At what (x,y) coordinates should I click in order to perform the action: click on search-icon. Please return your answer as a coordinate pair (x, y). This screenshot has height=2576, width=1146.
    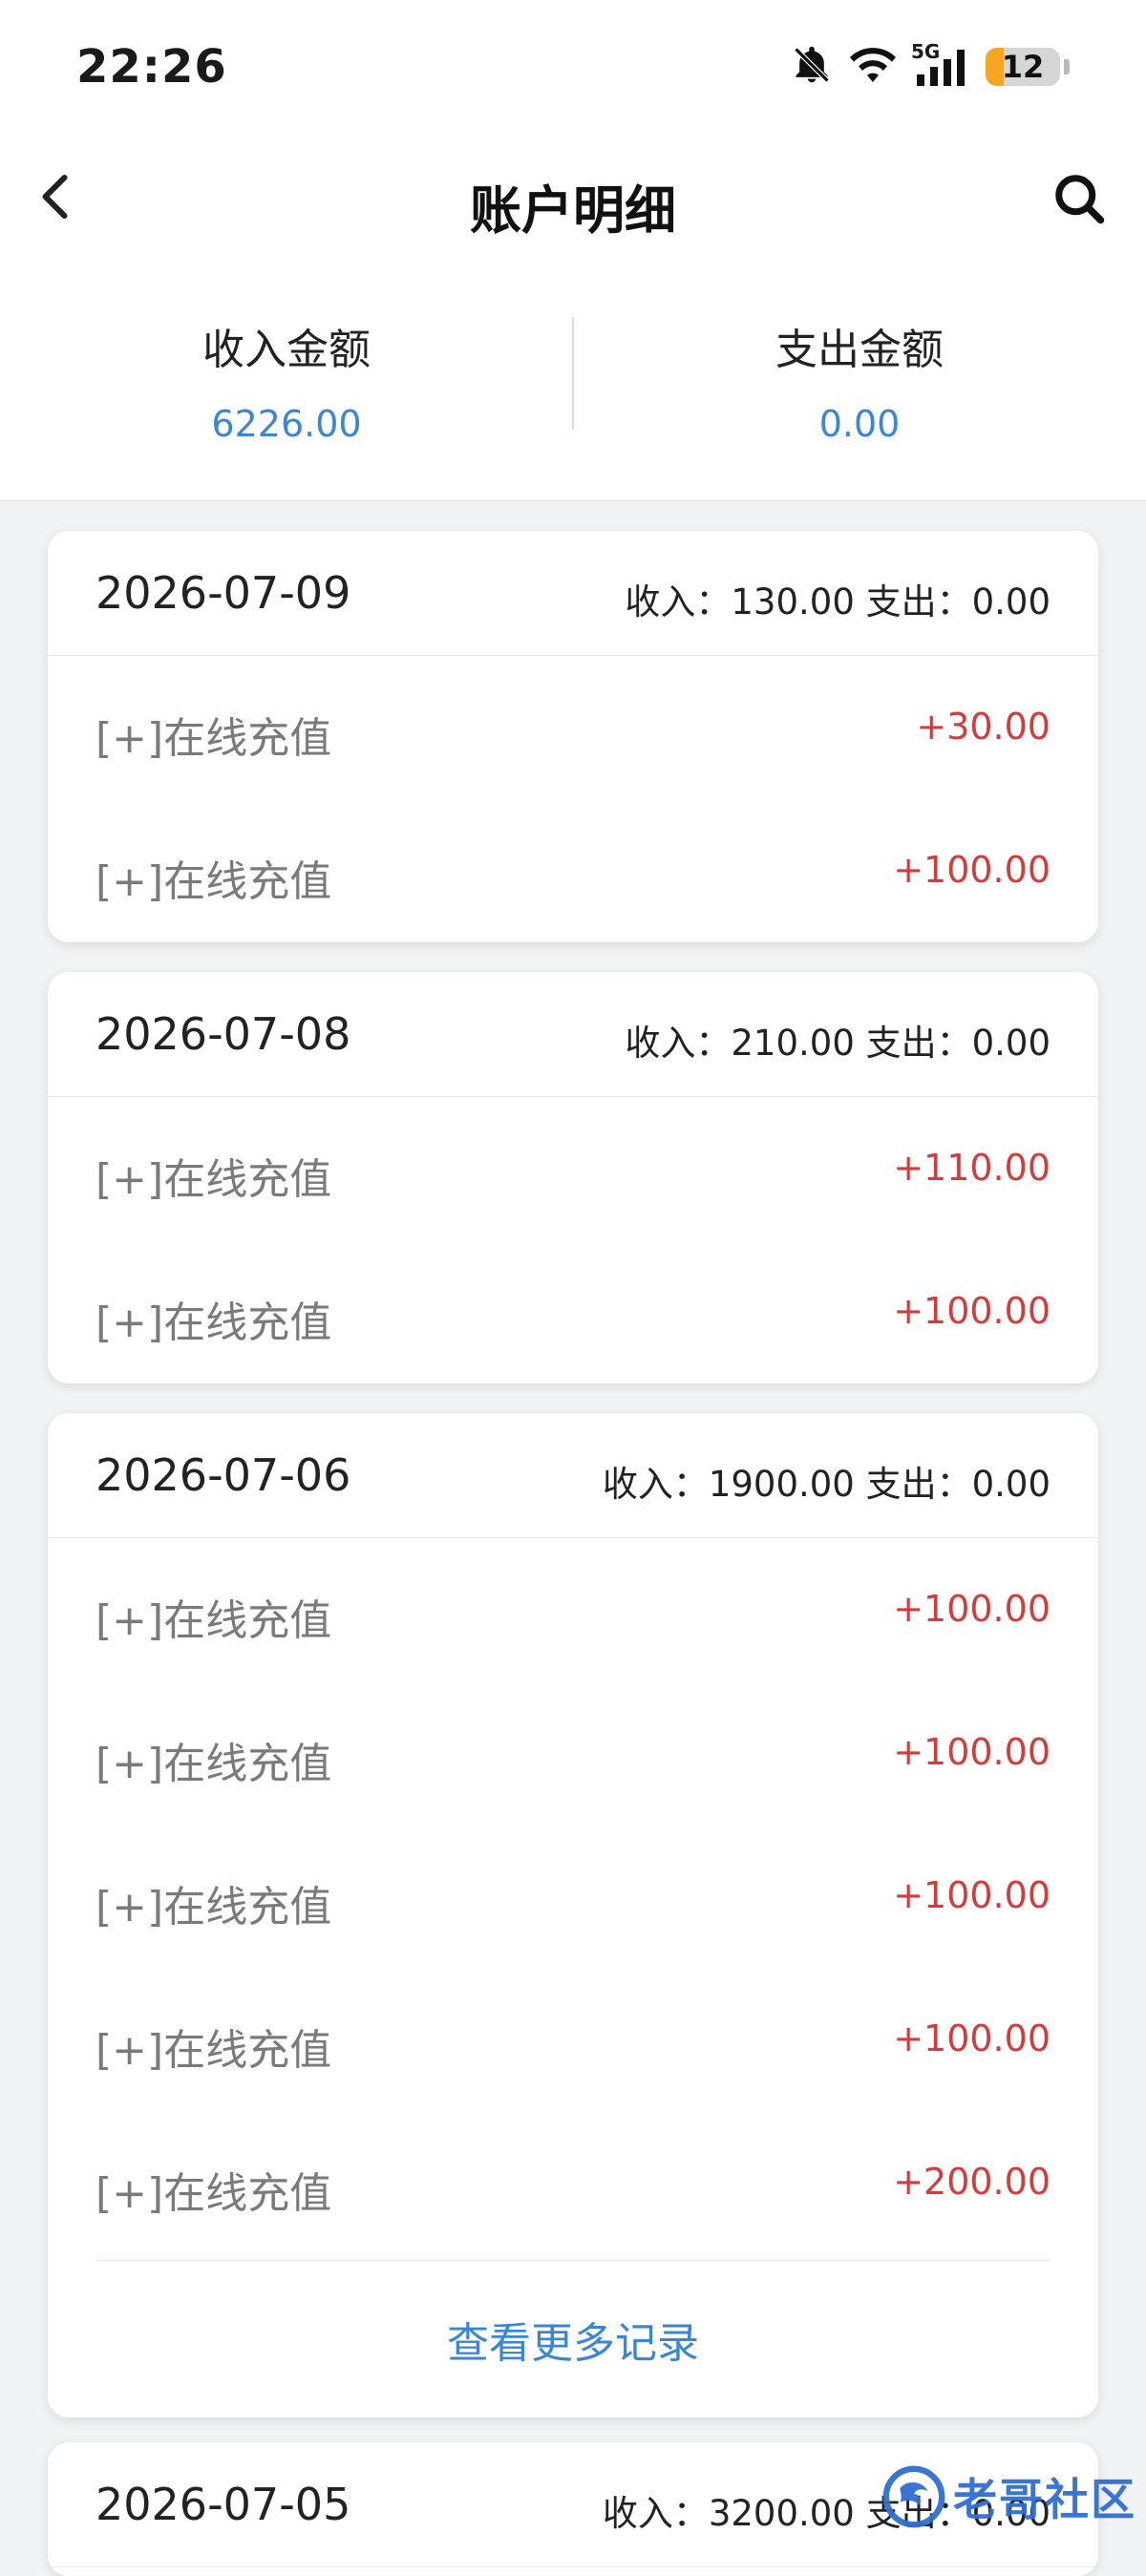
    Looking at the image, I should click on (1080, 199).